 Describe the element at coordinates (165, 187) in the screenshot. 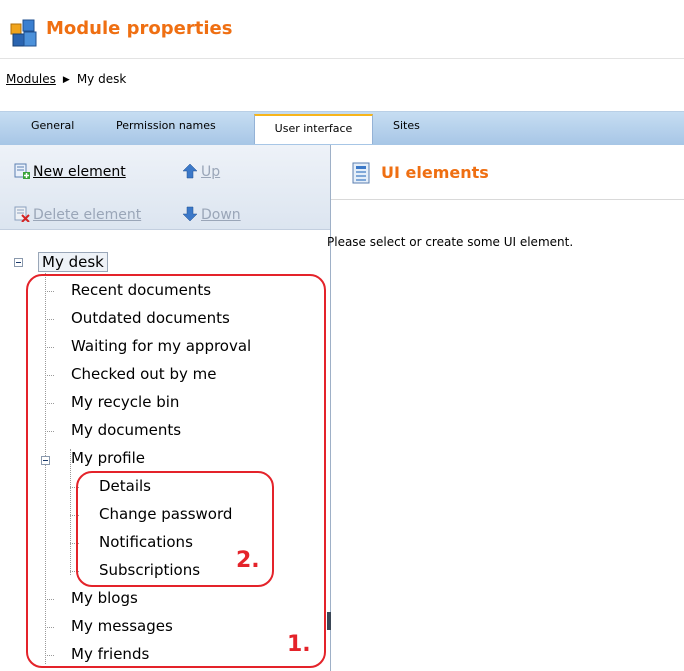

I see `tree-toolbar: New element Up Delete element Down` at that location.